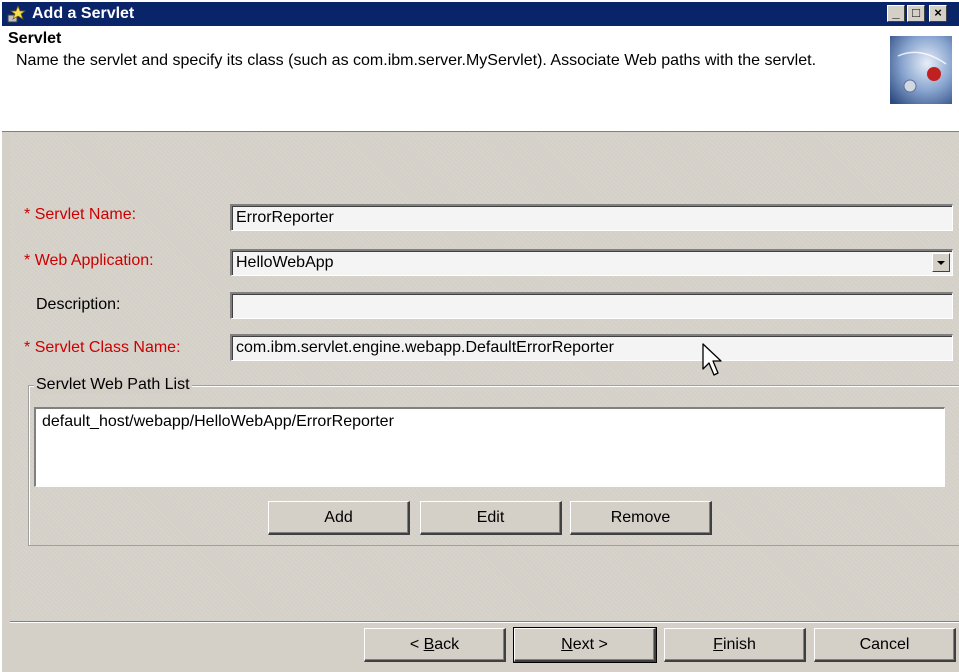  I want to click on minimize-icon: _, so click(896, 12).